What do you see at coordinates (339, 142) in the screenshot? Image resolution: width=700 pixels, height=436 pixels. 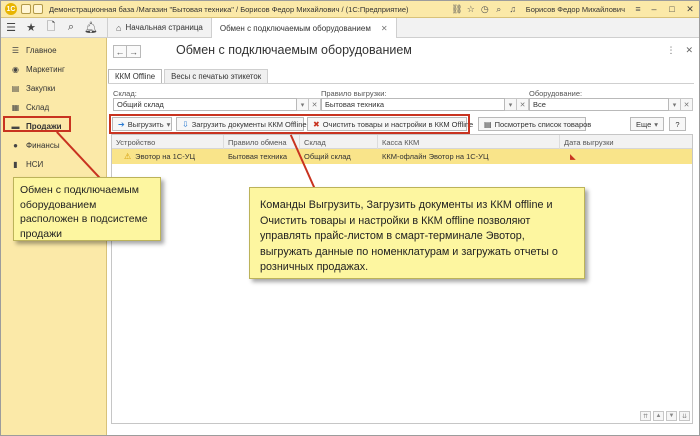 I see `column-warehouse: Склад` at bounding box center [339, 142].